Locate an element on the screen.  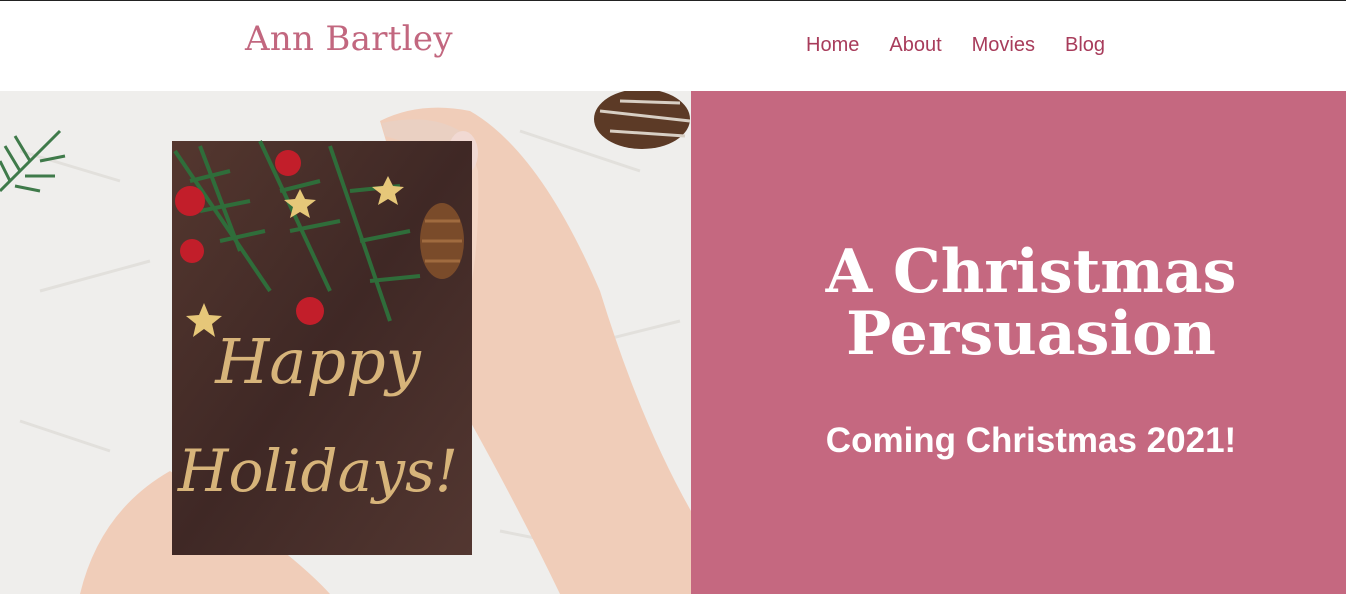
nav-about-link: About is located at coordinates (915, 45).